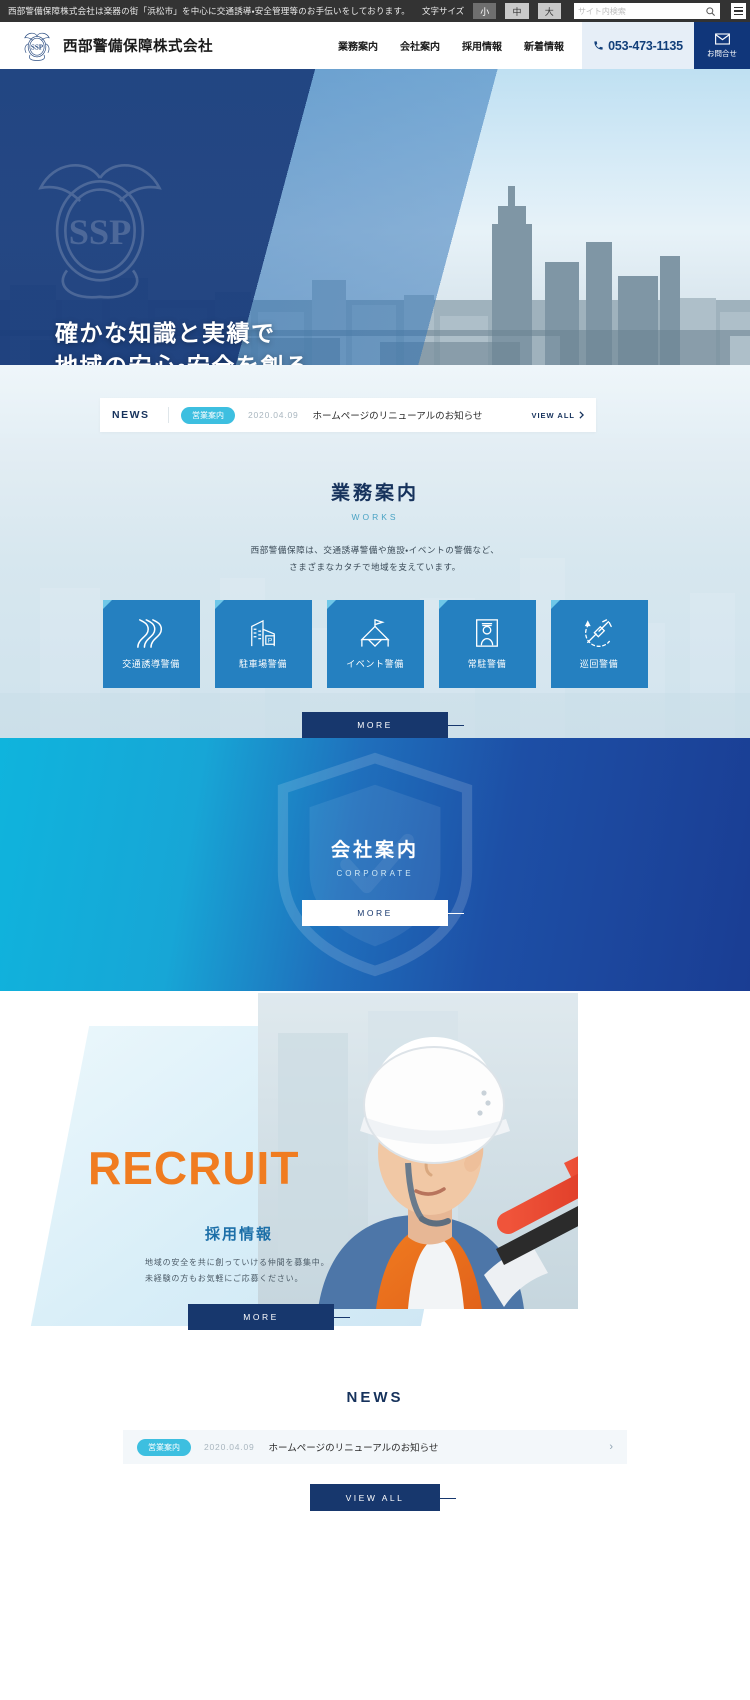  Describe the element at coordinates (611, 1447) in the screenshot. I see `chevron-right-icon: ›` at that location.